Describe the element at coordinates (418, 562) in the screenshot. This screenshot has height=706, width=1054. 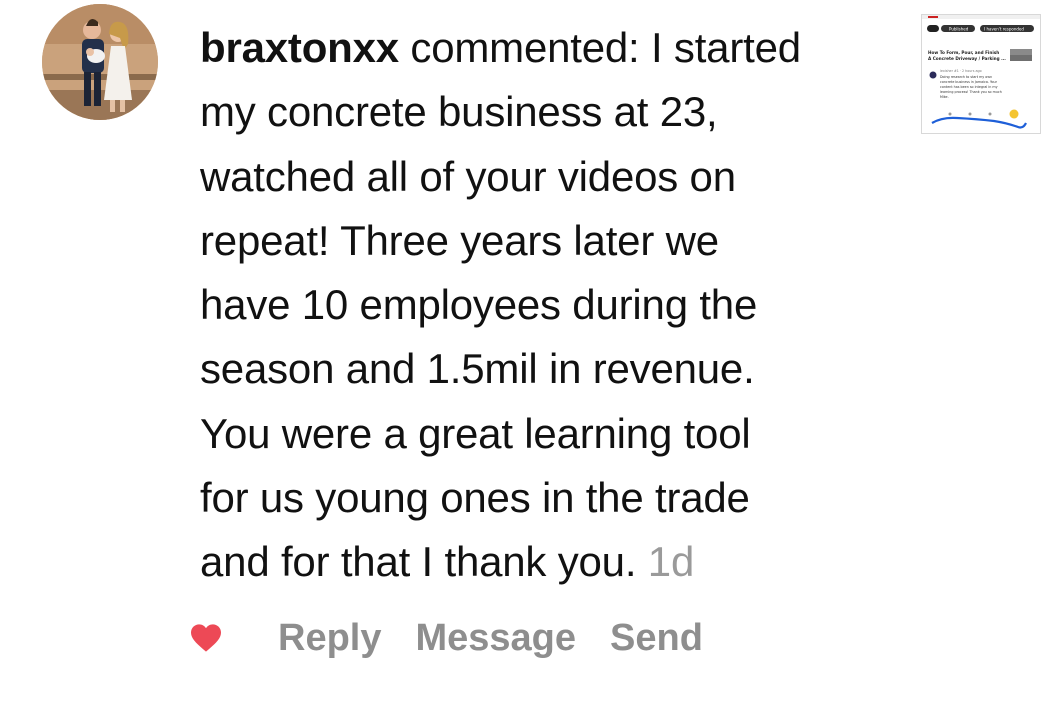
I see `comment-line: and for that I thank you.` at that location.